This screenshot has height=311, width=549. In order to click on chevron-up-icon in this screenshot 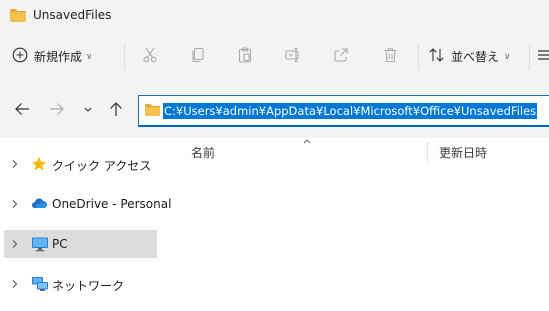, I will do `click(307, 141)`.